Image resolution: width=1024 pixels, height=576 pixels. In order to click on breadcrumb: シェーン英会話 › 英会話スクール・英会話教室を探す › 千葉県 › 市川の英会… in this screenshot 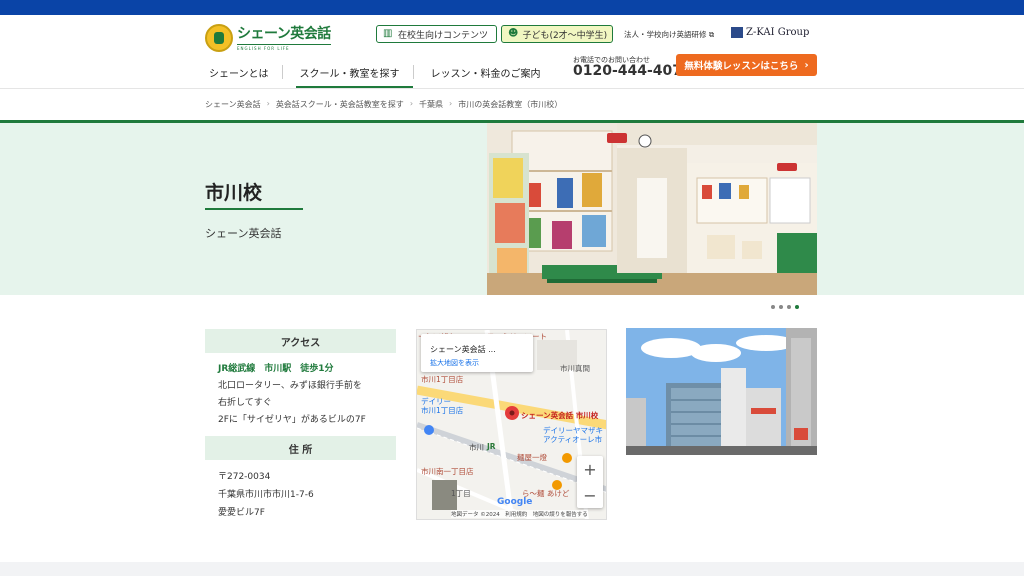, I will do `click(386, 104)`.